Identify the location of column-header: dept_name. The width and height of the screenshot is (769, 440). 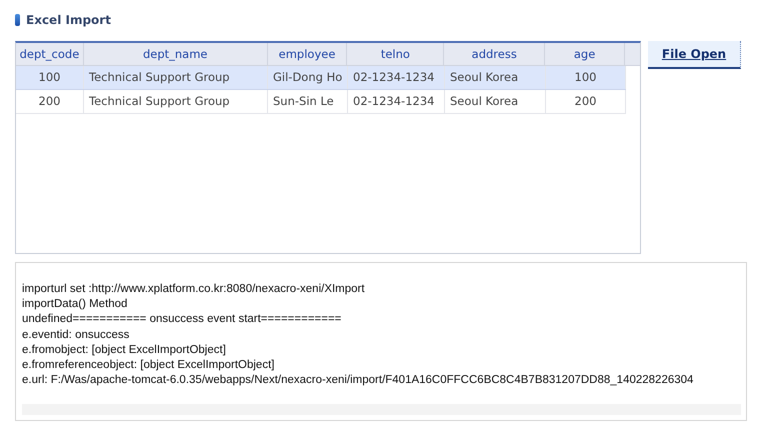
(176, 54).